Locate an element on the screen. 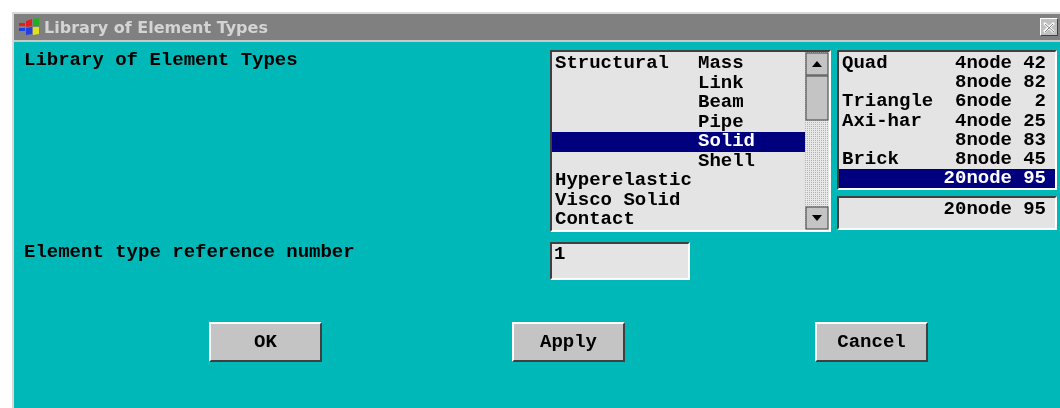  list-item: Structural Mass is located at coordinates (678, 64).